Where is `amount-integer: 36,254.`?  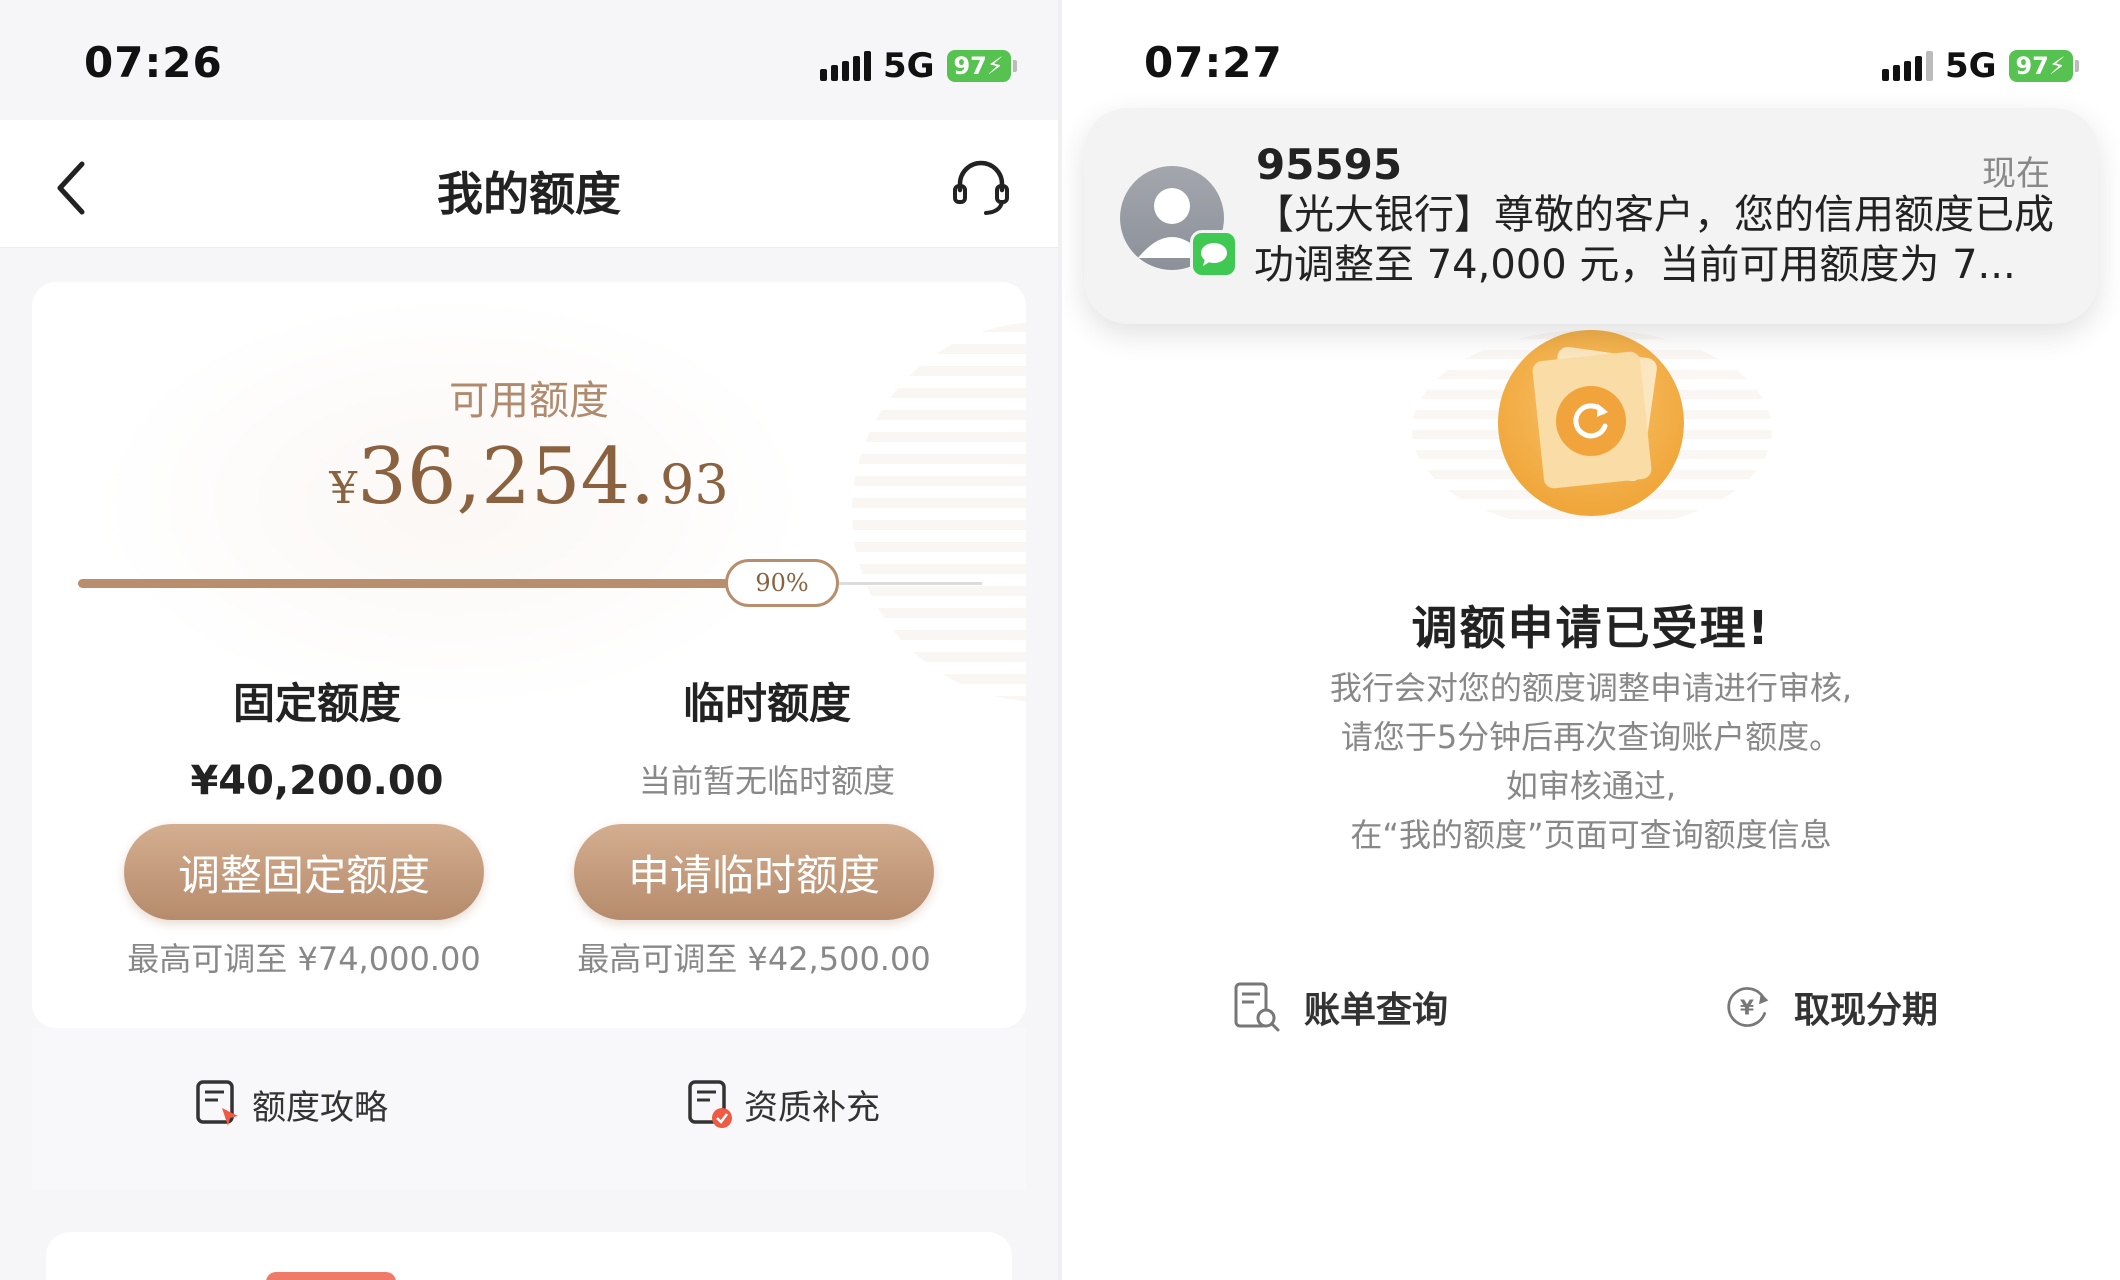 amount-integer: 36,254. is located at coordinates (506, 477).